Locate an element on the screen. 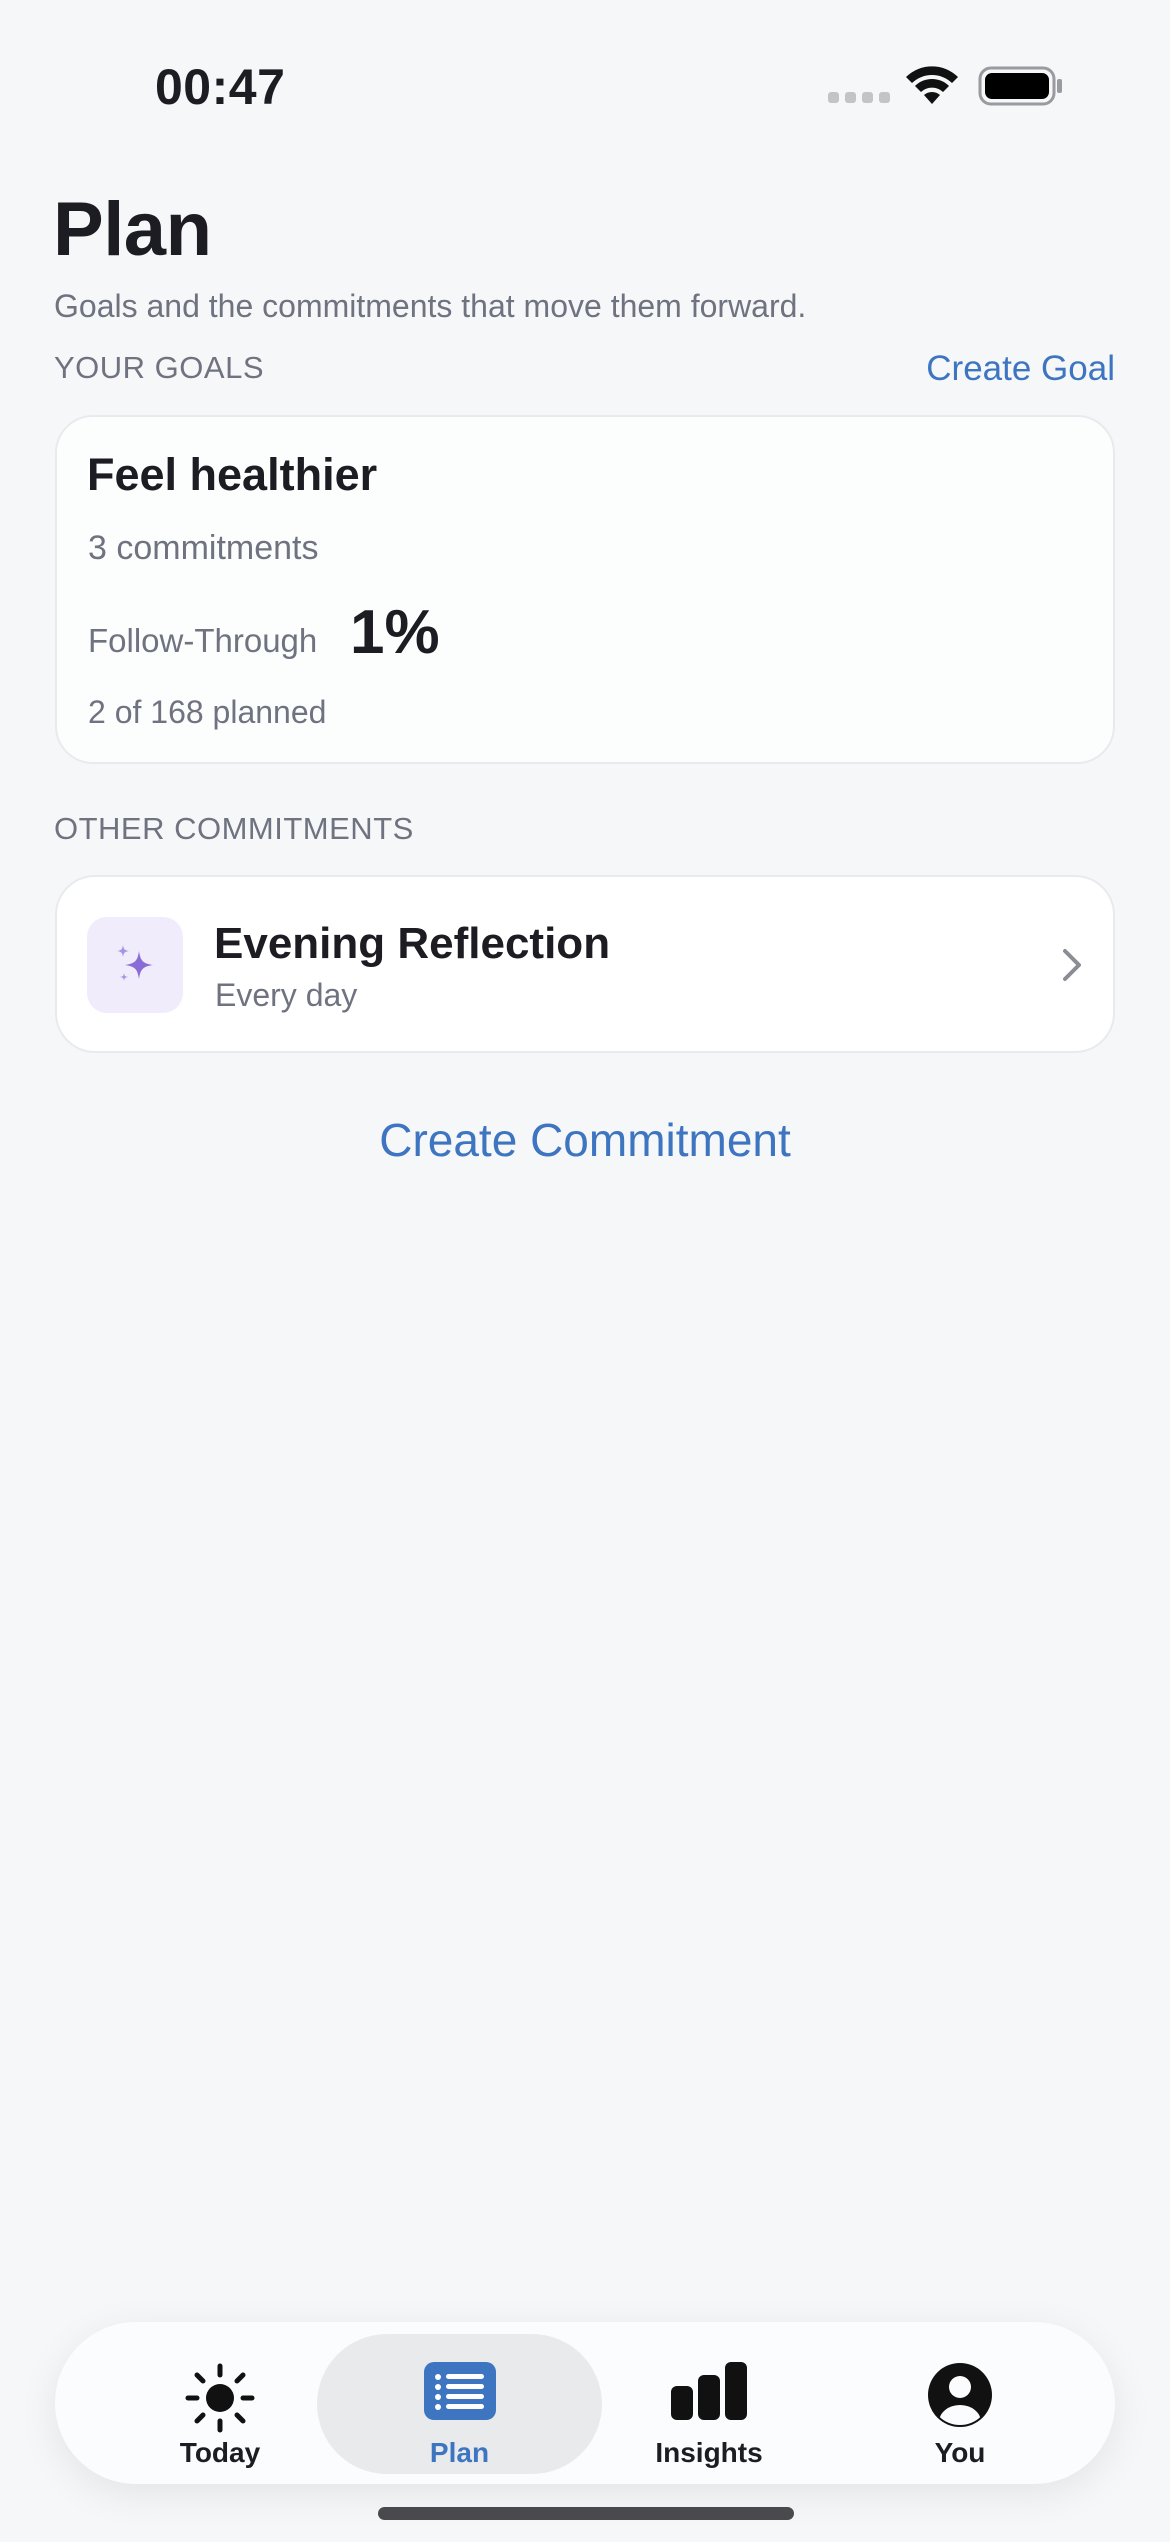  goal-title: Feel healthier is located at coordinates (232, 474).